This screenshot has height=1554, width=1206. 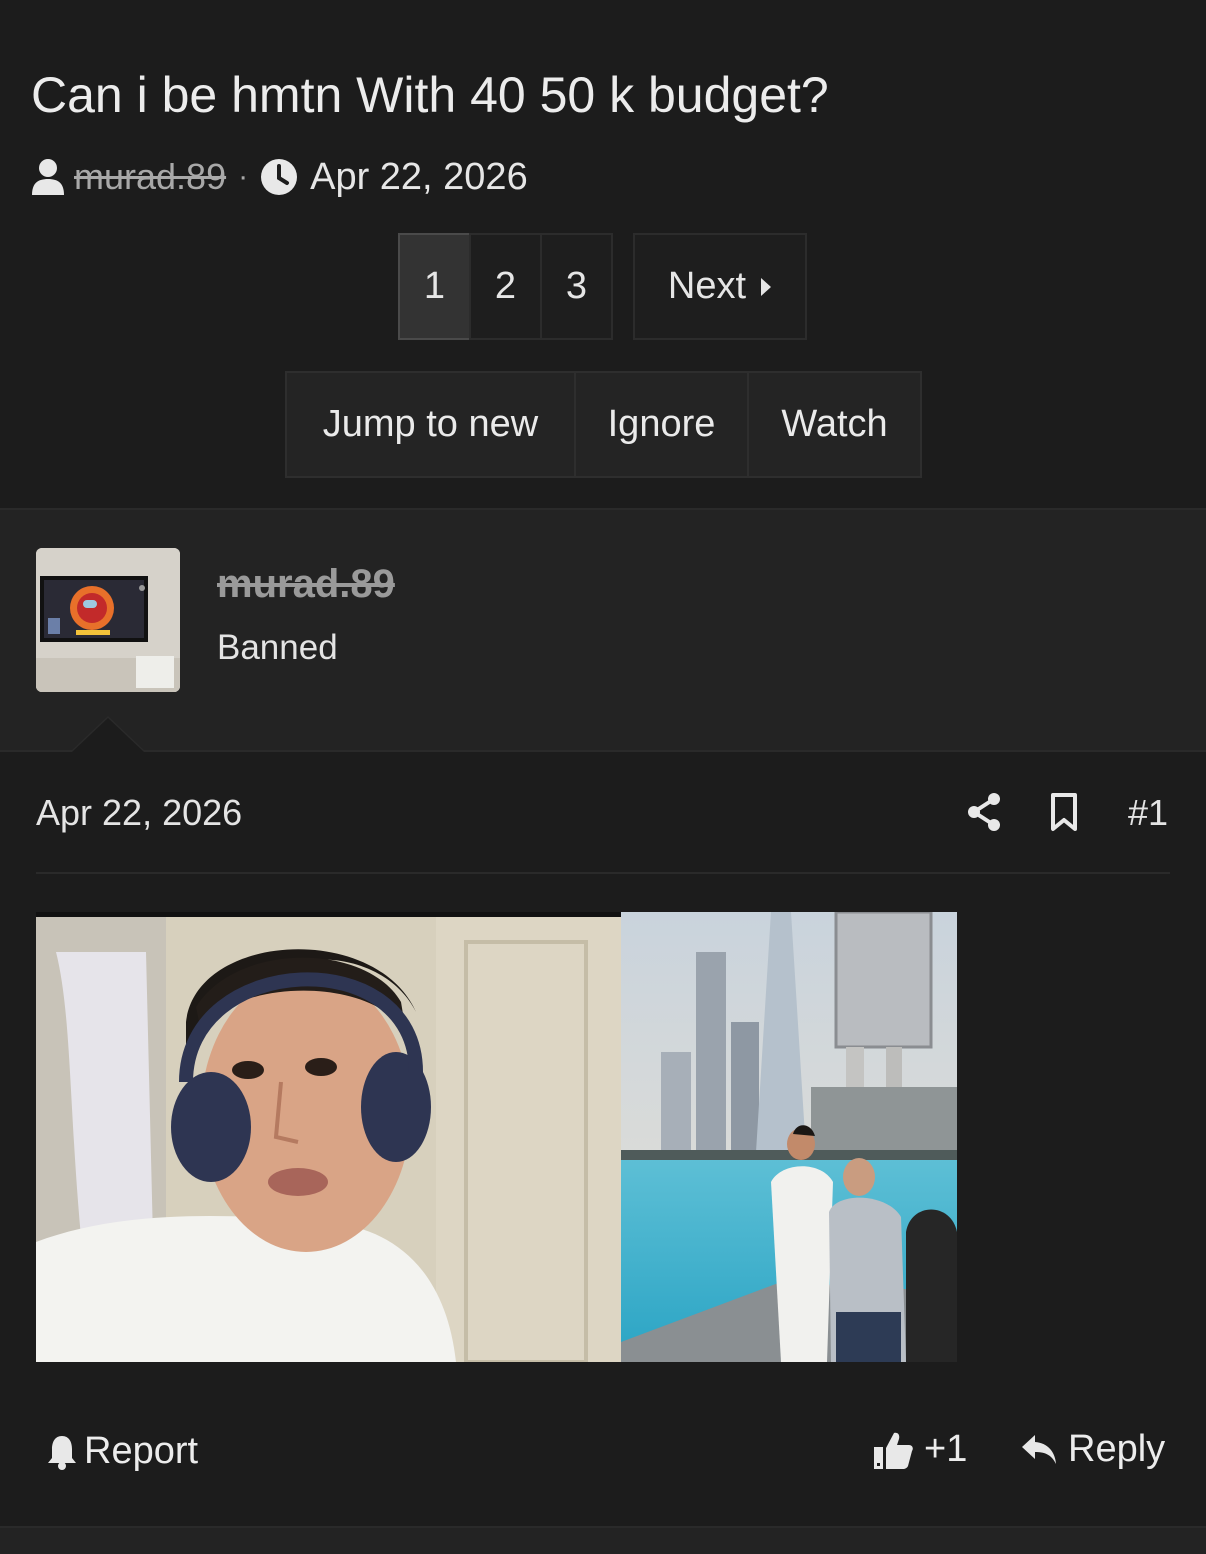 What do you see at coordinates (434, 286) in the screenshot?
I see `page-1-button: 1` at bounding box center [434, 286].